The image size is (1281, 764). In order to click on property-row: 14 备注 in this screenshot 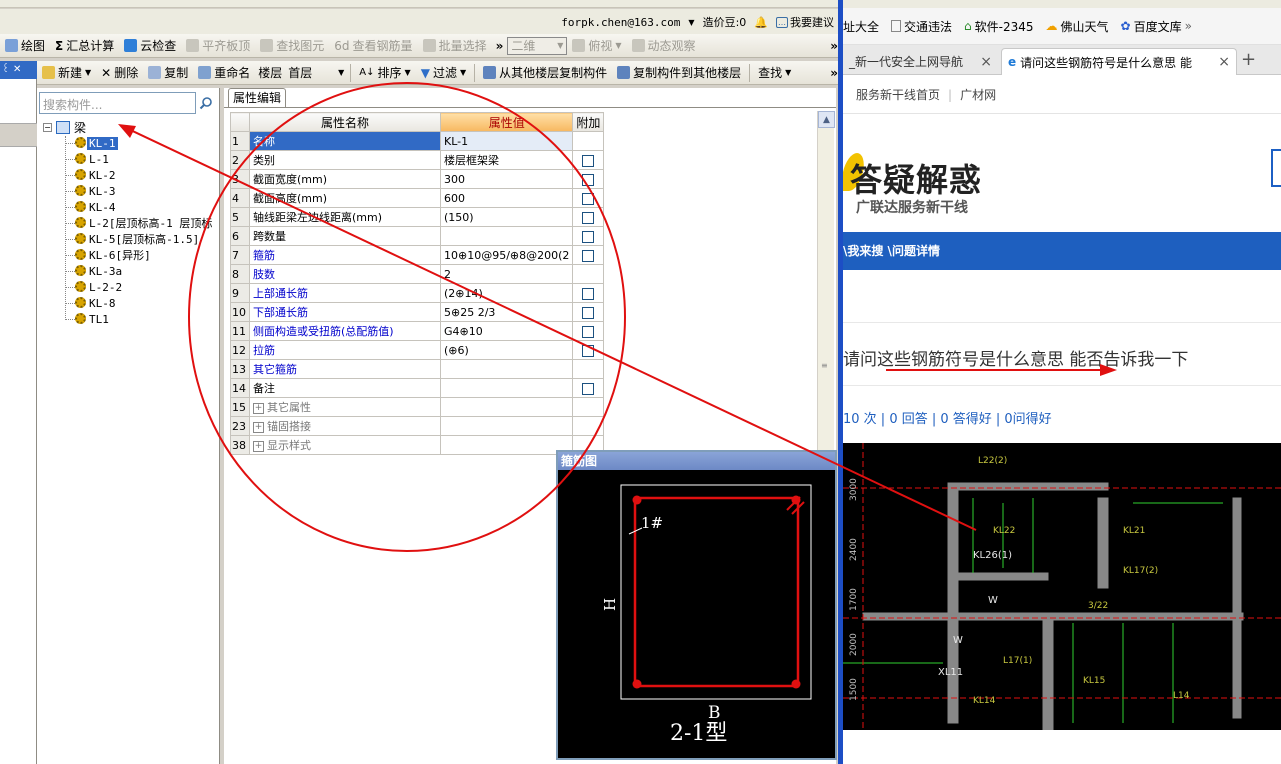, I will do `click(417, 388)`.